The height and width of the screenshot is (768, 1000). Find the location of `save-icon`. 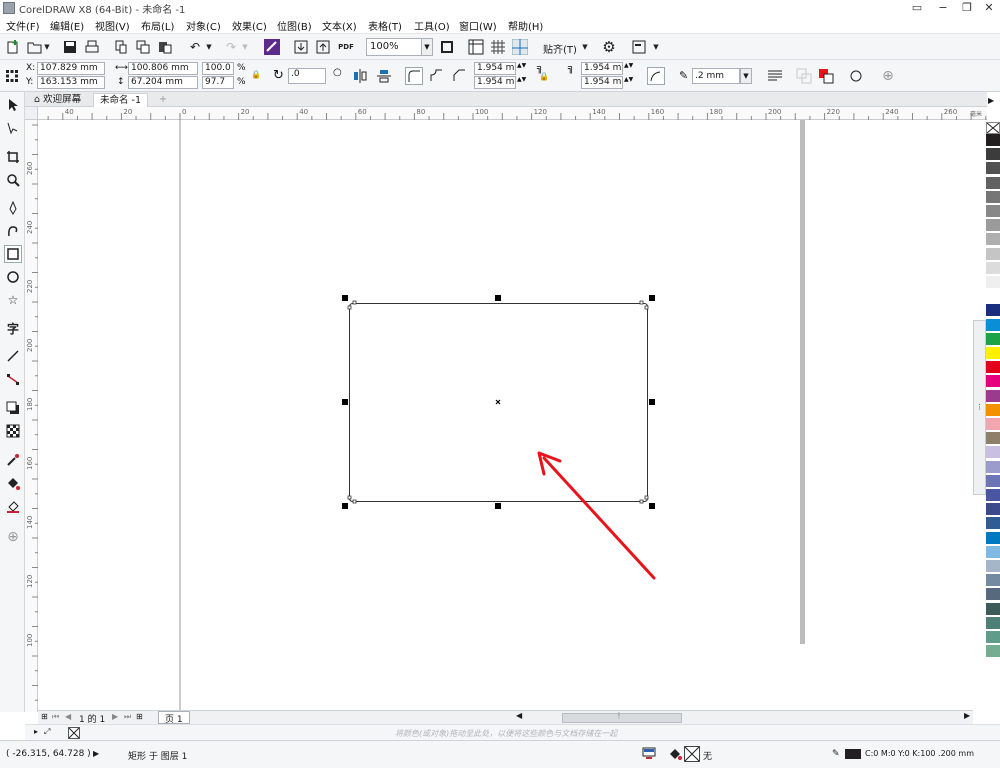

save-icon is located at coordinates (70, 47).